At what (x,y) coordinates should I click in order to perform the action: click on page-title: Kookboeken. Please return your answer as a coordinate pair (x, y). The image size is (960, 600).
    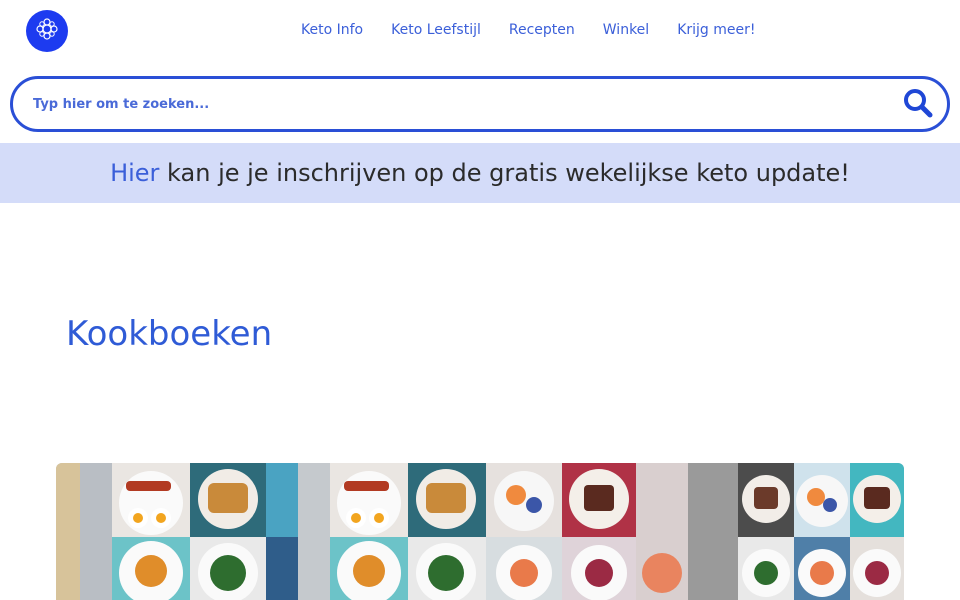
    Looking at the image, I should click on (169, 334).